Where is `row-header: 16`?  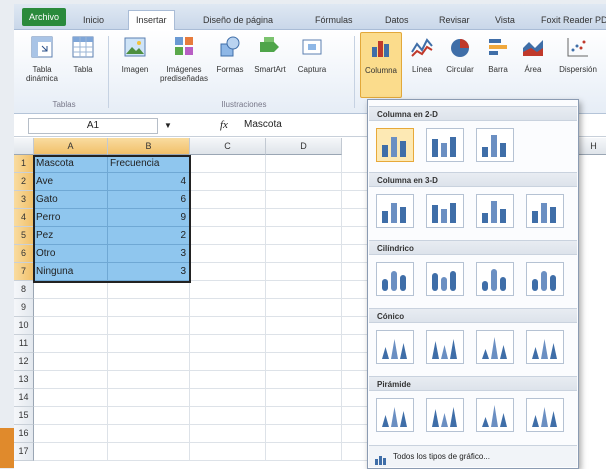 row-header: 16 is located at coordinates (24, 434).